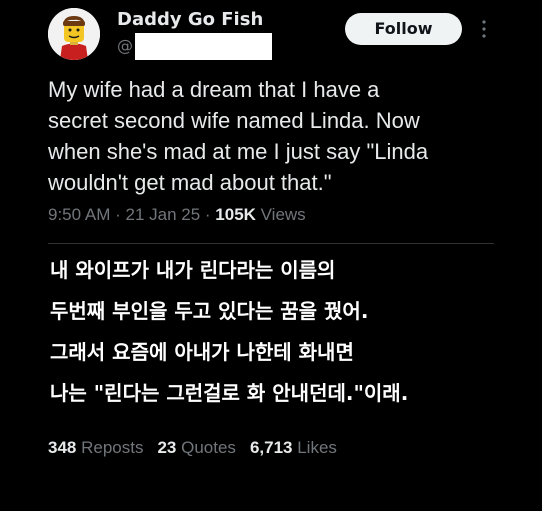  What do you see at coordinates (190, 19) in the screenshot?
I see `display-name: Daddy Go Fish` at bounding box center [190, 19].